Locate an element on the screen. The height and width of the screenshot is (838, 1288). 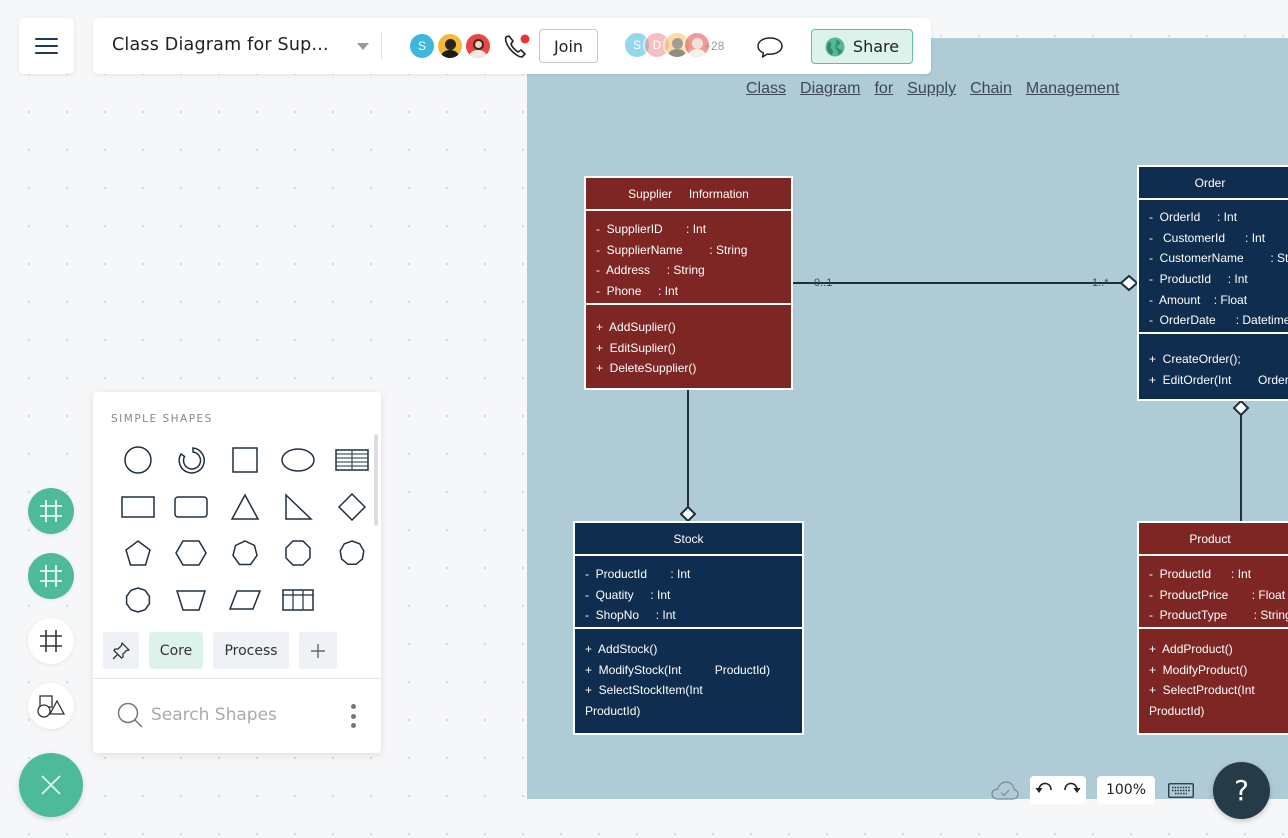
shapes-tool is located at coordinates (51, 706).